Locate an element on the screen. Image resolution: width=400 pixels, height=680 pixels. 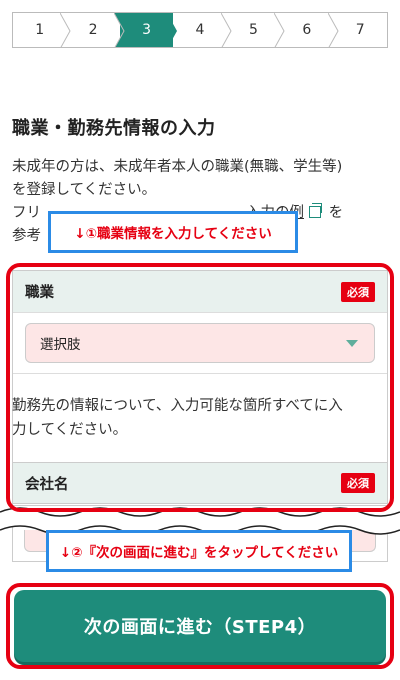
step-6: 6 is located at coordinates (309, 30).